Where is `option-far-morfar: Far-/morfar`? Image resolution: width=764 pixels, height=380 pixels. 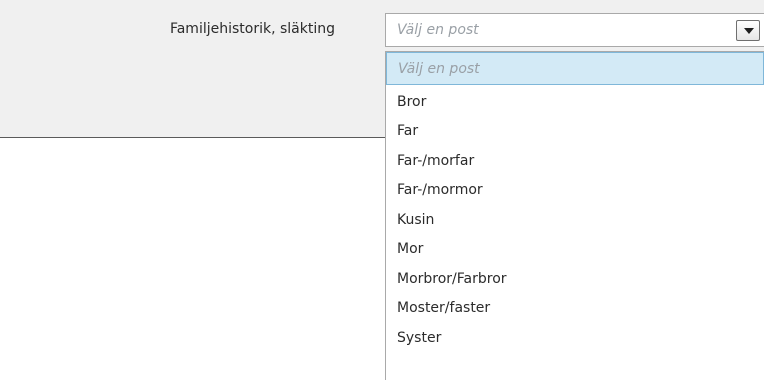 option-far-morfar: Far-/morfar is located at coordinates (575, 161).